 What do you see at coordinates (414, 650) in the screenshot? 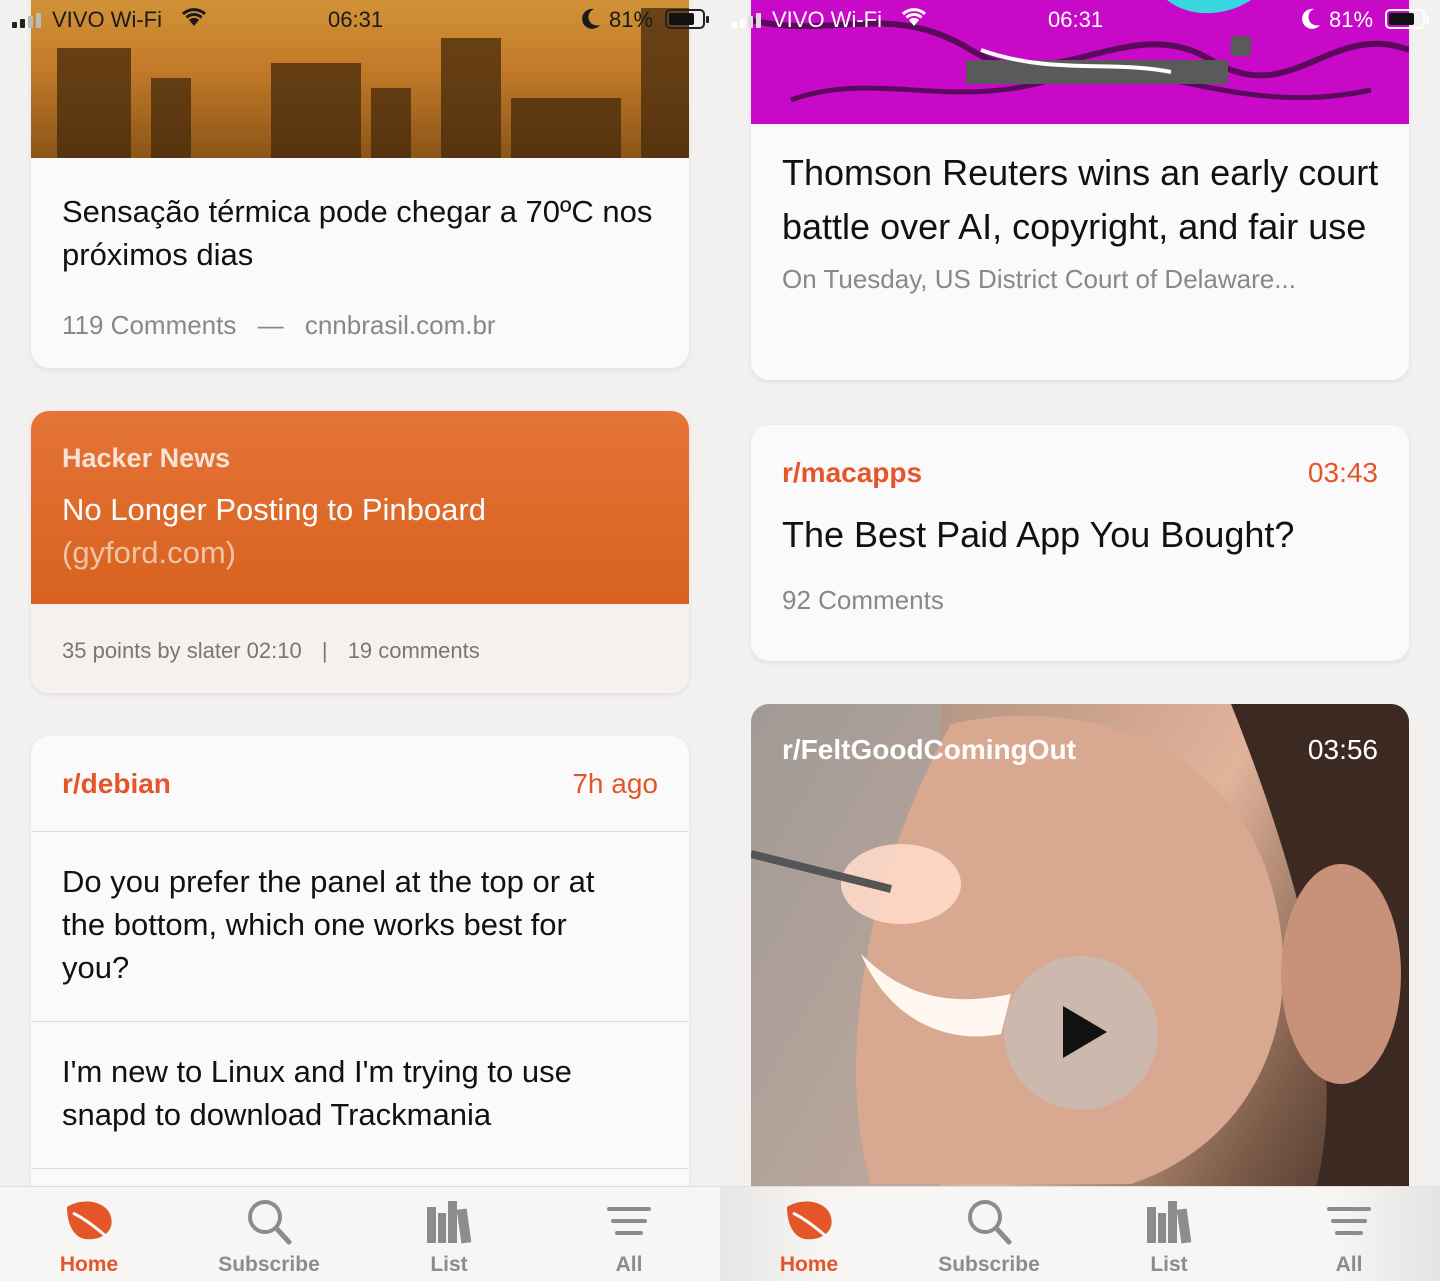
I see `hn-comments: 19 comments` at bounding box center [414, 650].